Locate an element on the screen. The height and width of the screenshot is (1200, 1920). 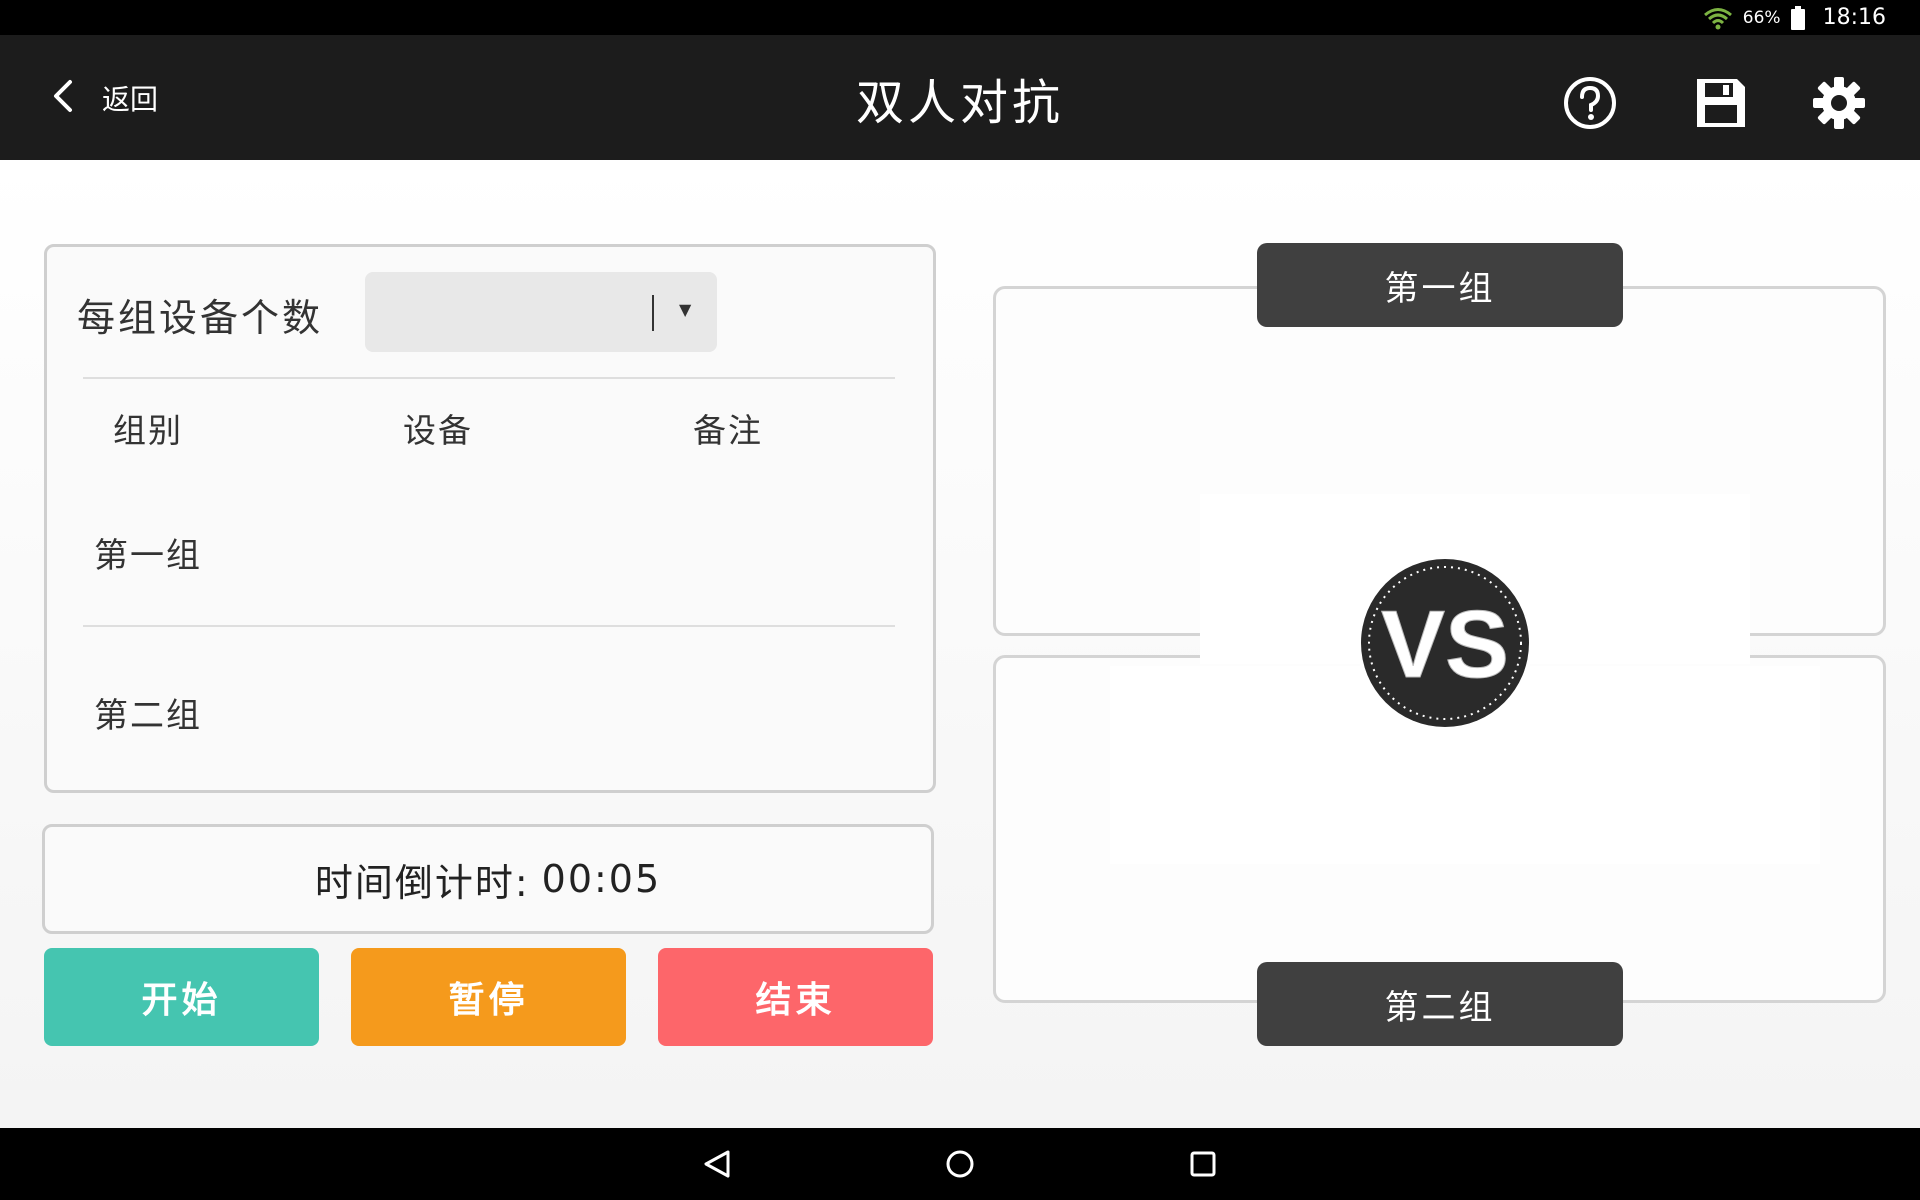
nav-back-icon is located at coordinates (718, 1164).